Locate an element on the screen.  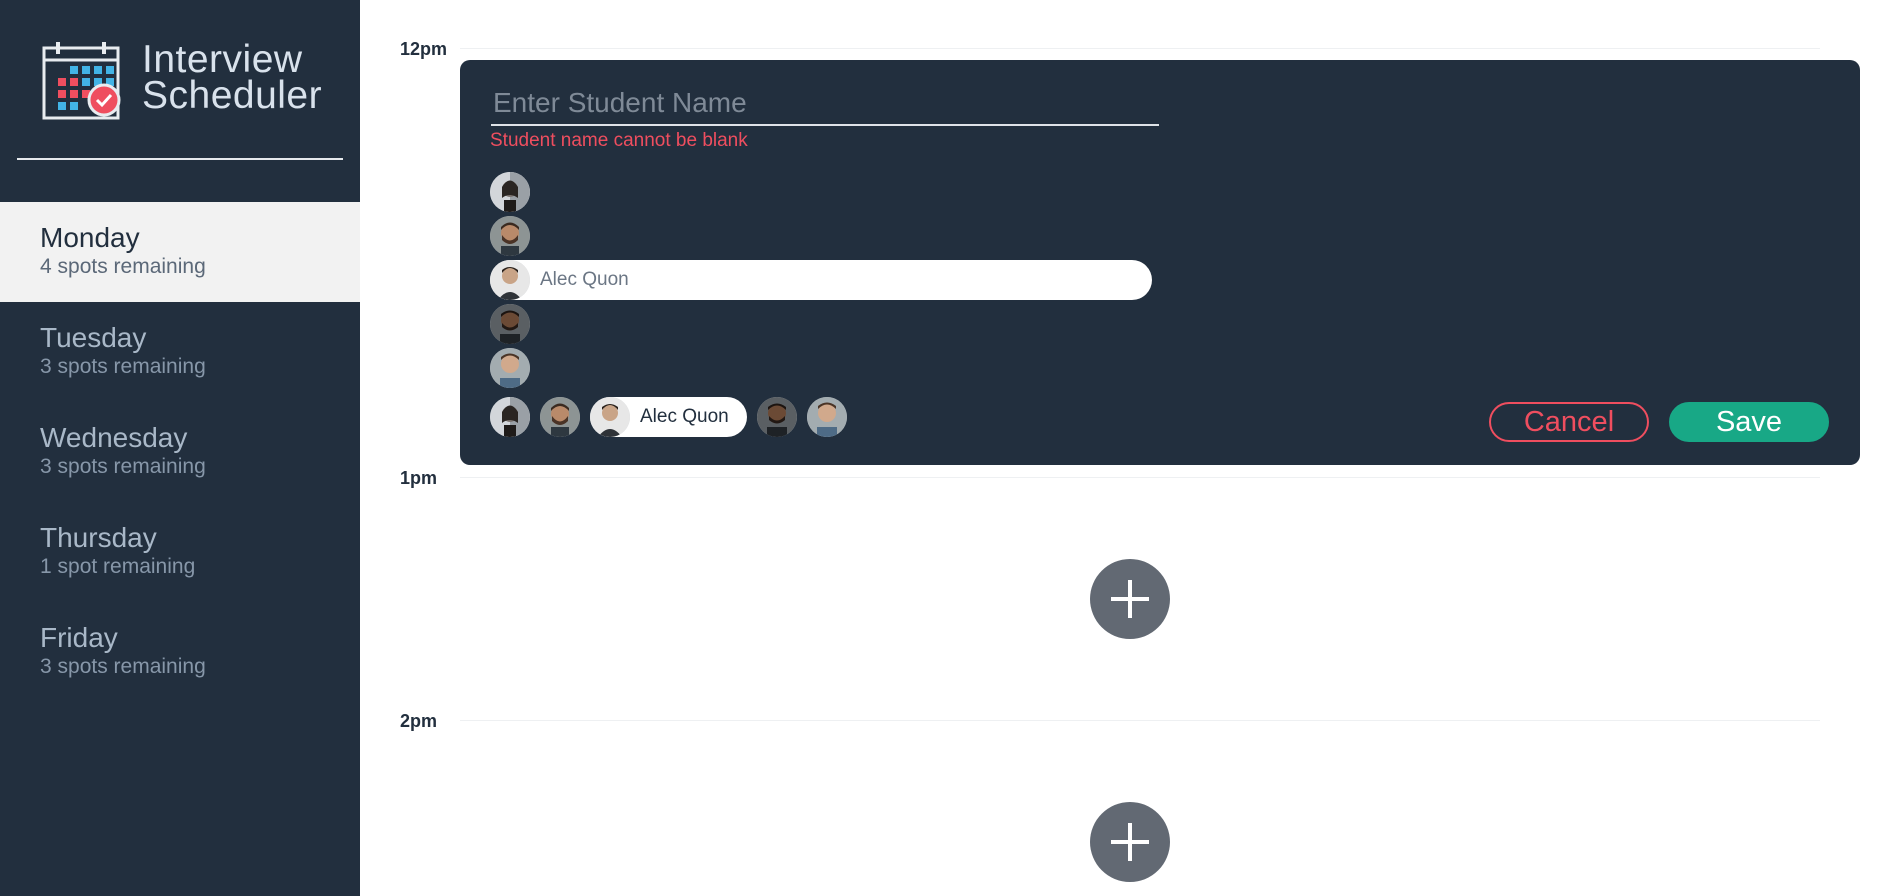
day-name: Monday is located at coordinates (90, 237).